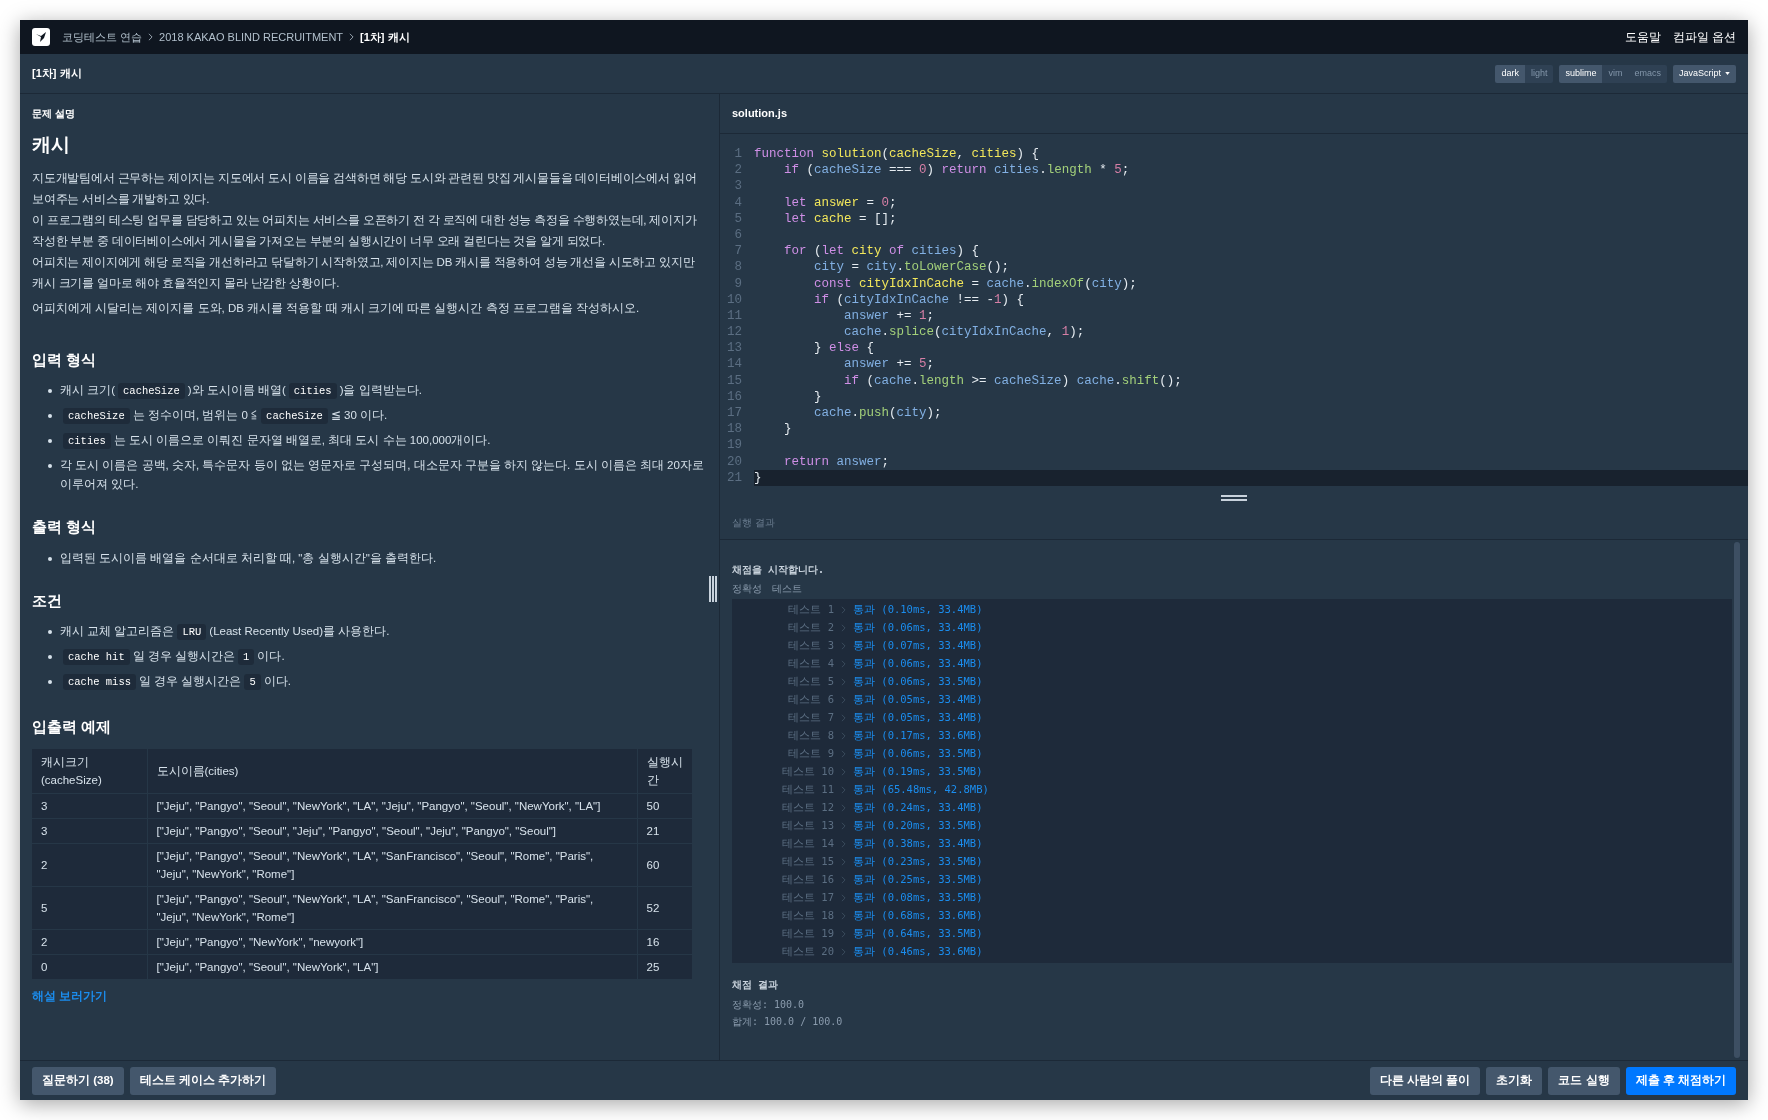 This screenshot has width=1768, height=1120. I want to click on line-number: 1, so click(738, 154).